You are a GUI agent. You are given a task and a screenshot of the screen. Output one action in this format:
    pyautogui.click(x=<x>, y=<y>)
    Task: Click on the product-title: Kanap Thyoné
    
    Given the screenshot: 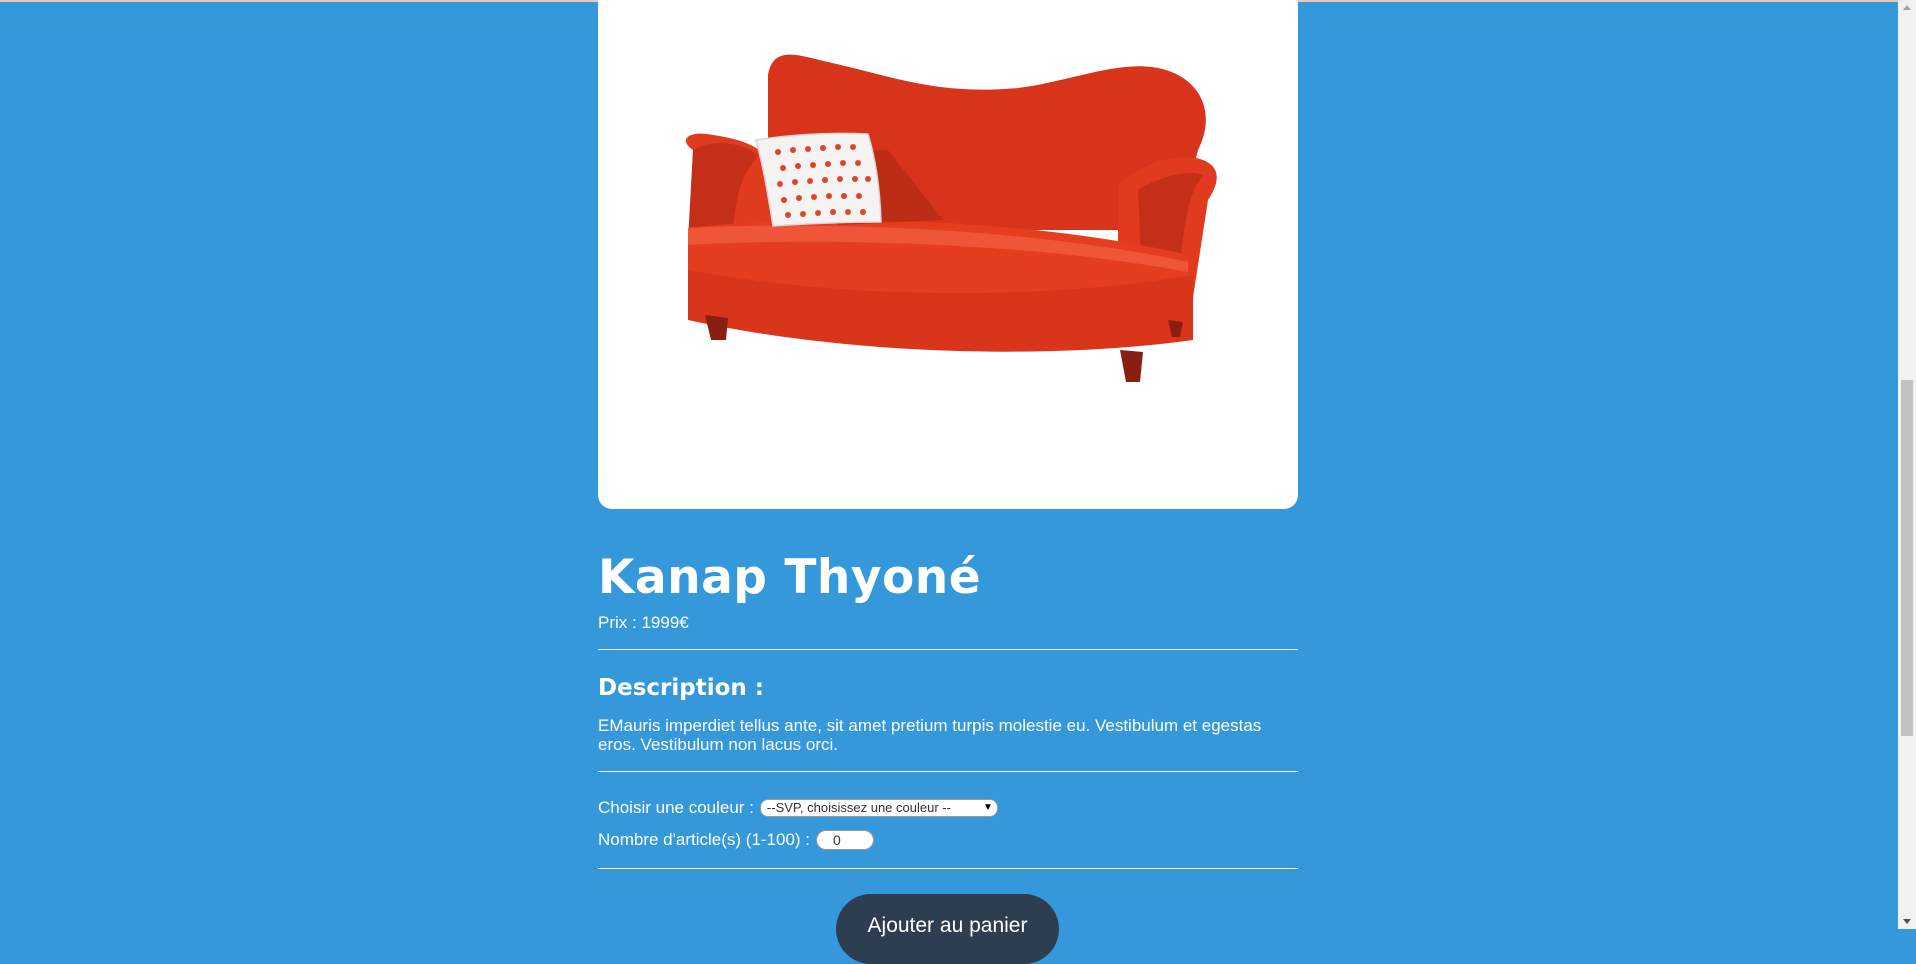 What is the action you would take?
    pyautogui.click(x=790, y=577)
    